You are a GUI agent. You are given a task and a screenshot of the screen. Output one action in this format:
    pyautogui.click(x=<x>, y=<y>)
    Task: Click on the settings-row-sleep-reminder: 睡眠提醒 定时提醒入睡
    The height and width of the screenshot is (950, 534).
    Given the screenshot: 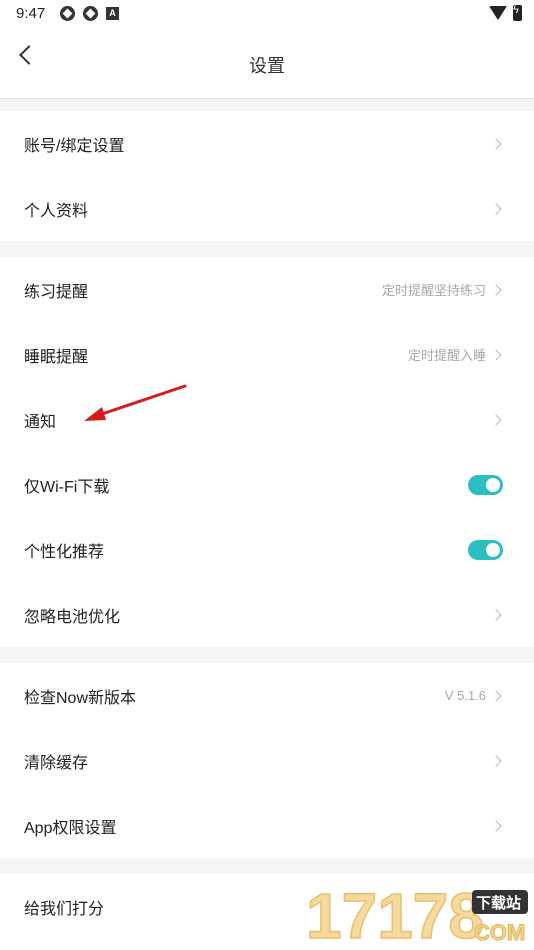 What is the action you would take?
    pyautogui.click(x=267, y=354)
    